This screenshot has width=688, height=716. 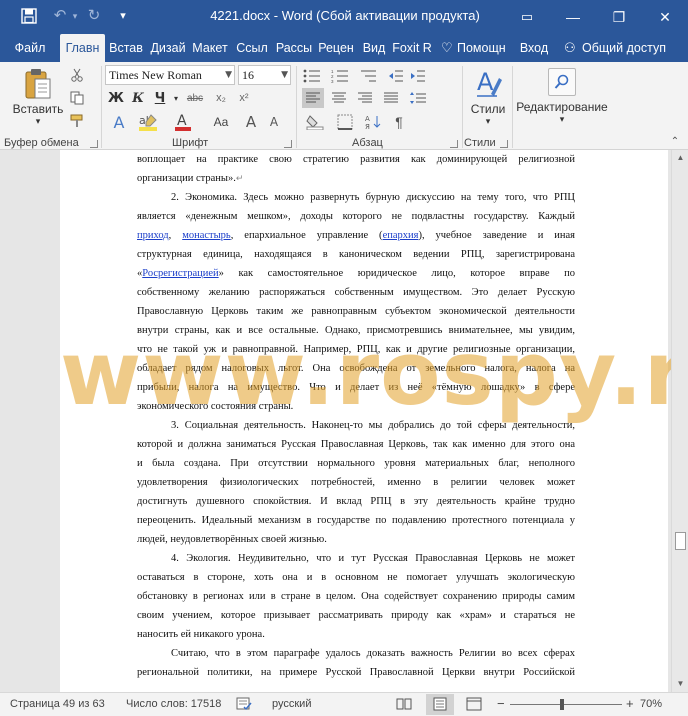 What do you see at coordinates (38, 109) in the screenshot?
I see `paste-label: Вставить` at bounding box center [38, 109].